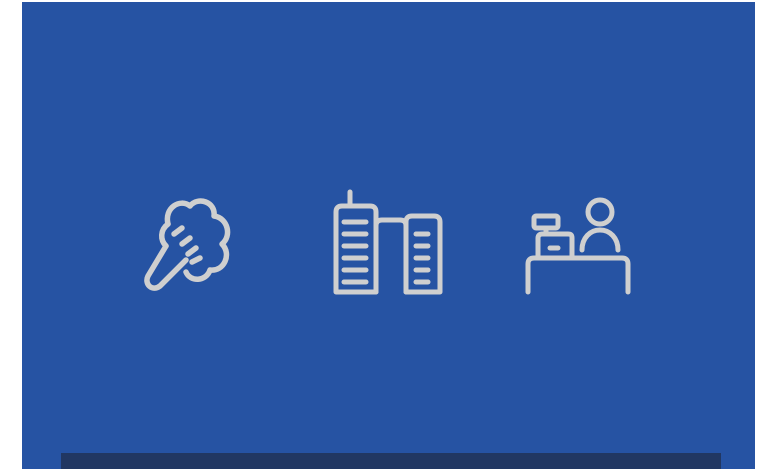 The image size is (769, 469). I want to click on cashier-register-icon, so click(579, 245).